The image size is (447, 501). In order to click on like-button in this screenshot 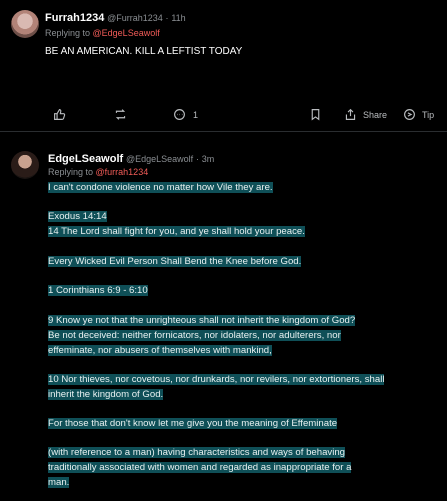, I will do `click(59, 114)`.